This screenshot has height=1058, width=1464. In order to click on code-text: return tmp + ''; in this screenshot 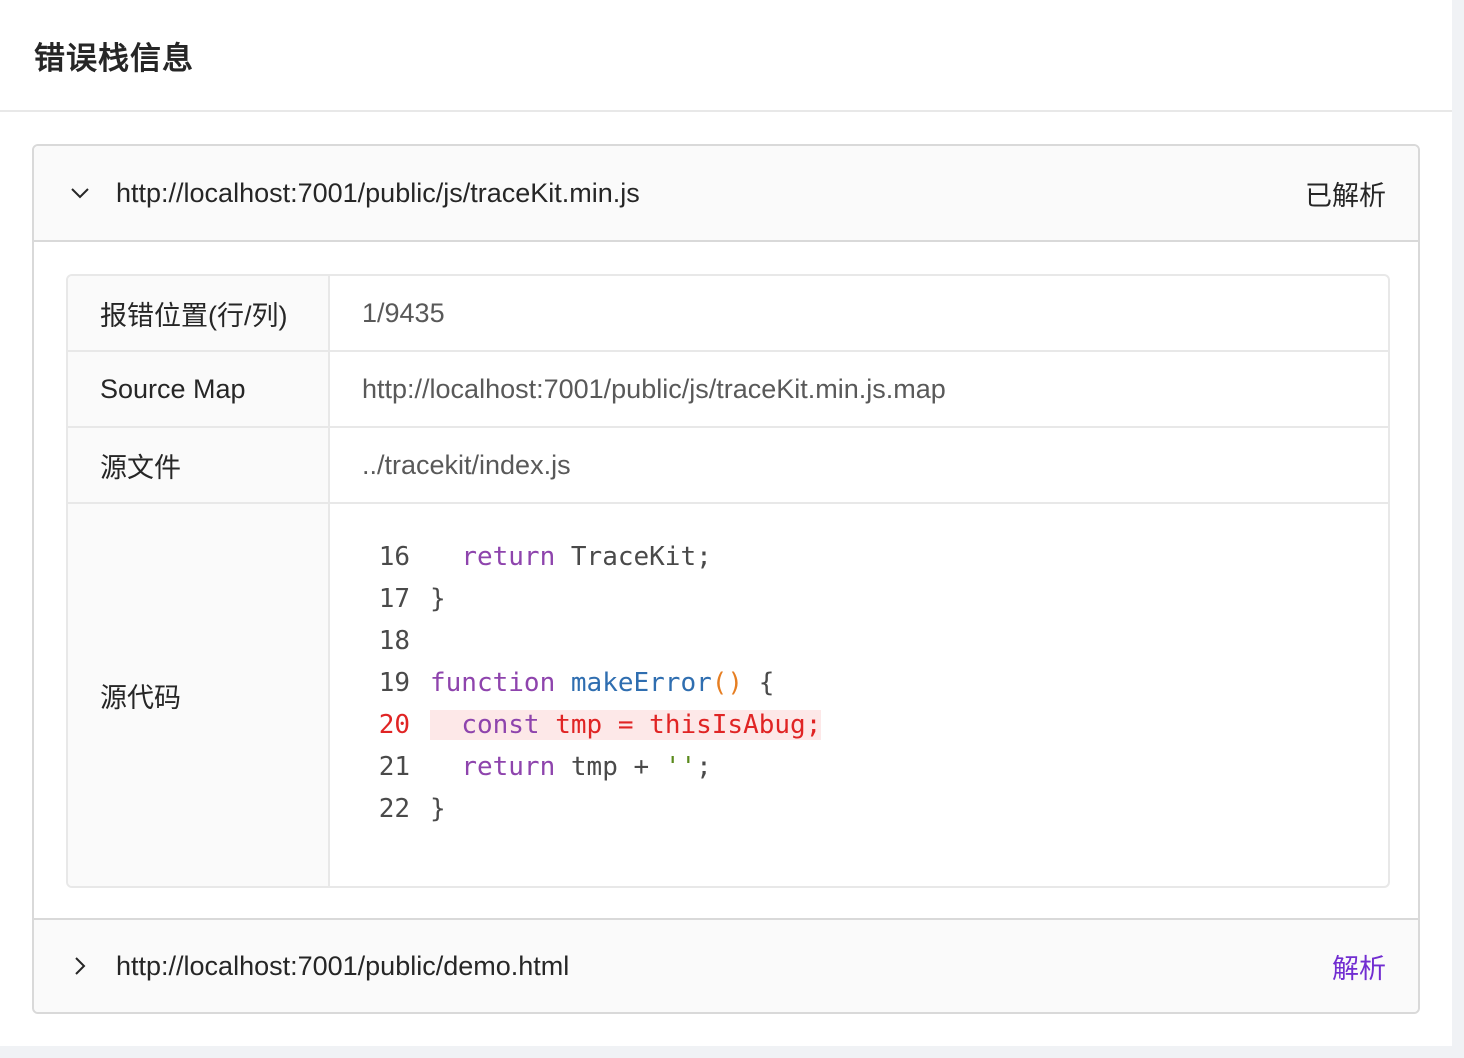, I will do `click(586, 767)`.